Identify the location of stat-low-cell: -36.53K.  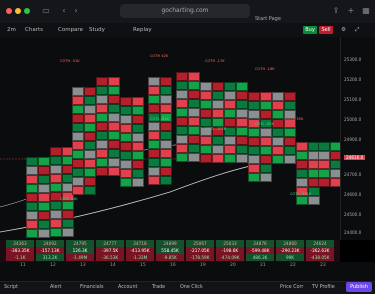
(110, 257).